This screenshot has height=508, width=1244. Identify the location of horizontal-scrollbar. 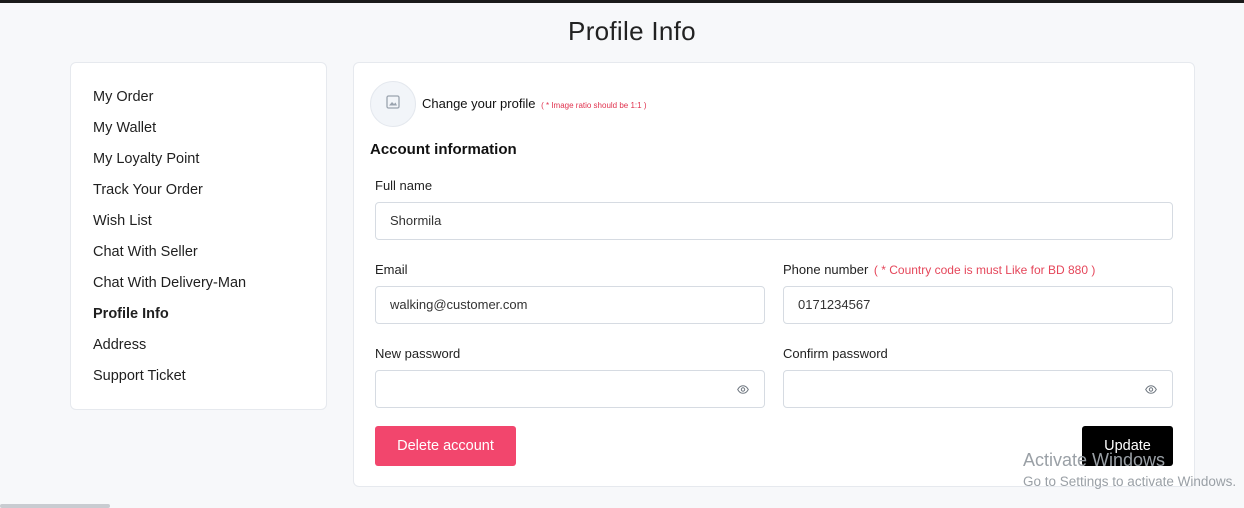
(55, 506).